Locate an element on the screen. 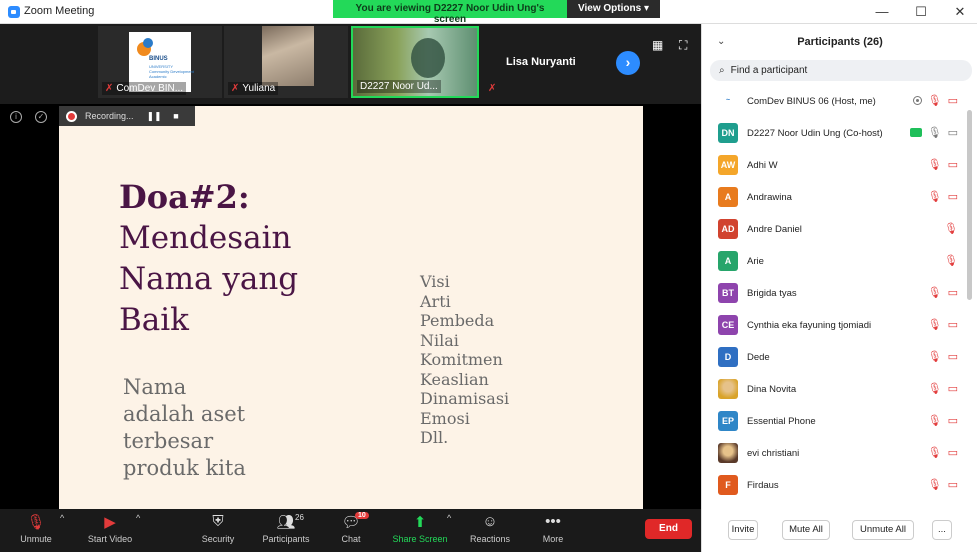 The height and width of the screenshot is (552, 977). stop-recording-button: ■ is located at coordinates (176, 116).